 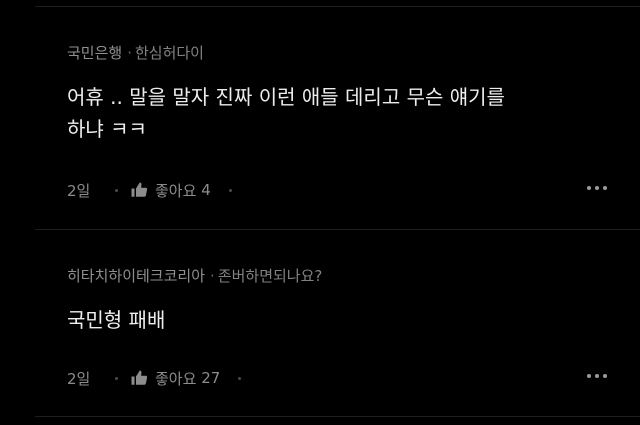 I want to click on comment-text: 어휴 .. 말을 말자 진짜 이런 애들 데리고 무슨 얘기를 하냐 ㅋㅋ, so click(x=286, y=113).